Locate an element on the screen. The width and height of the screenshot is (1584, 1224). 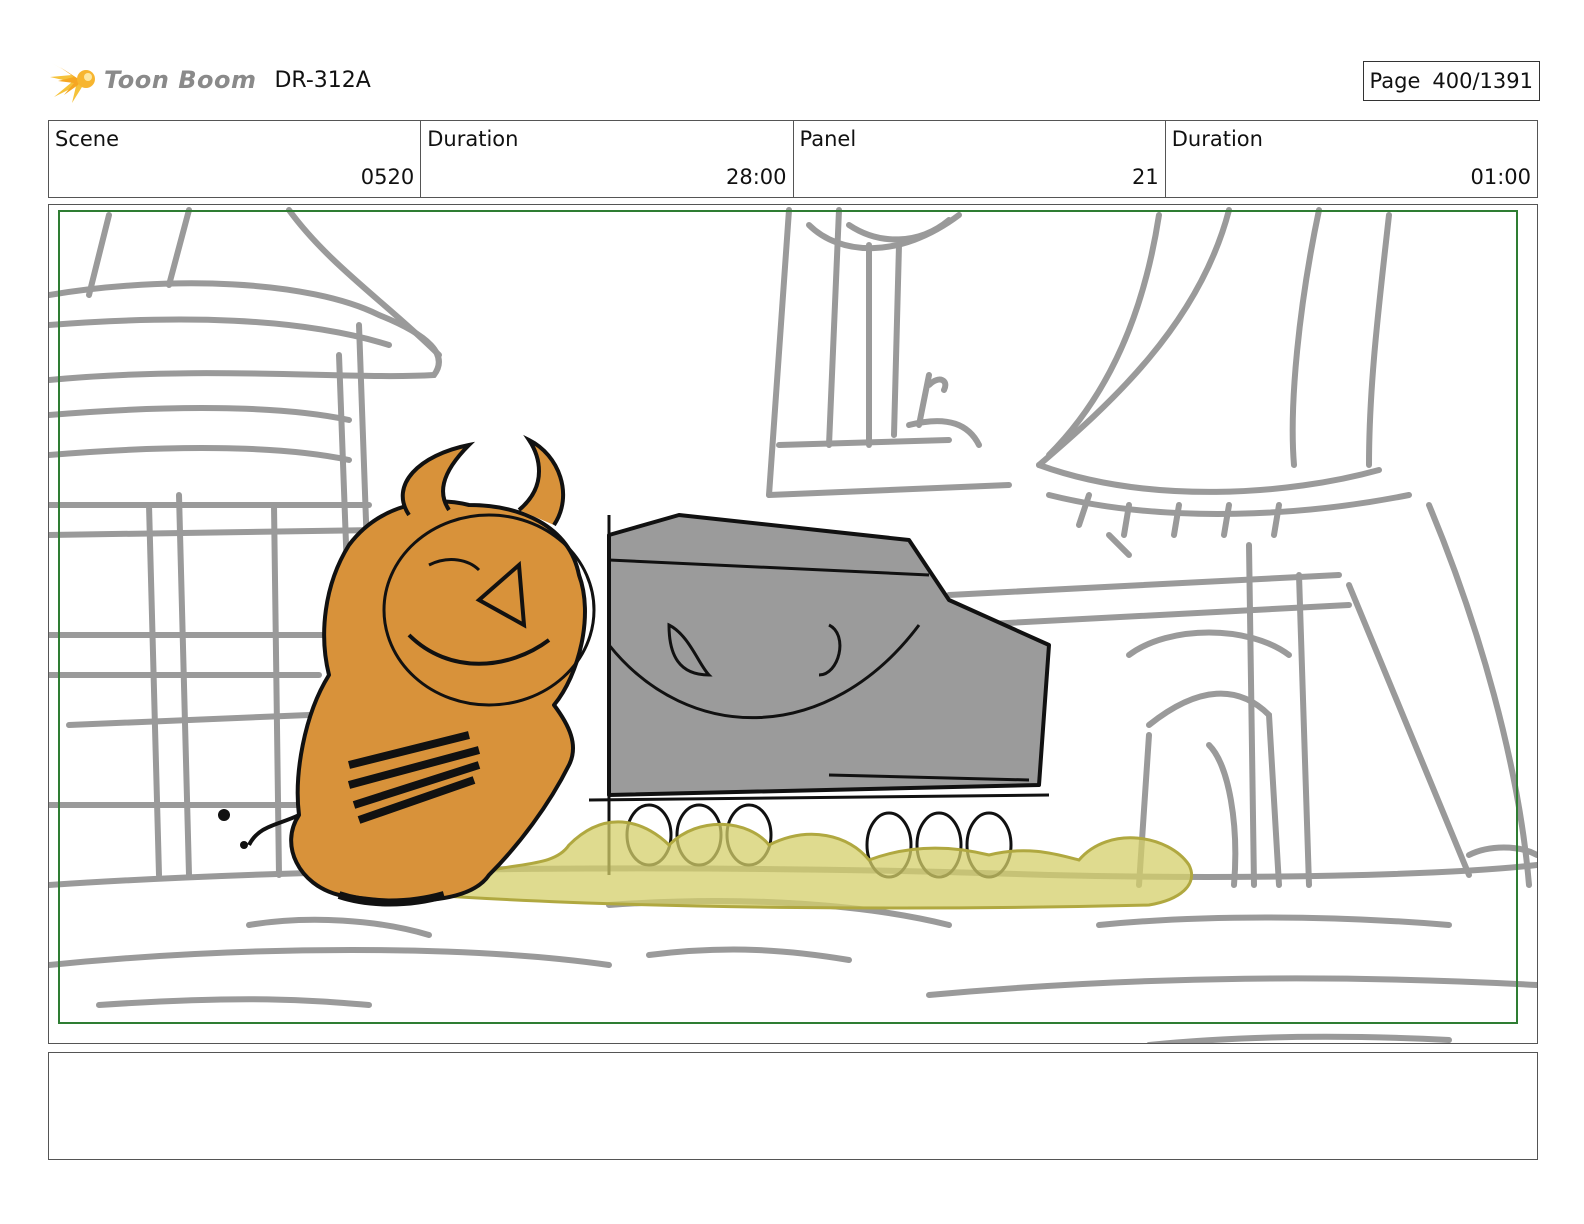
panel-duration-value: 01:00 is located at coordinates (1500, 177).